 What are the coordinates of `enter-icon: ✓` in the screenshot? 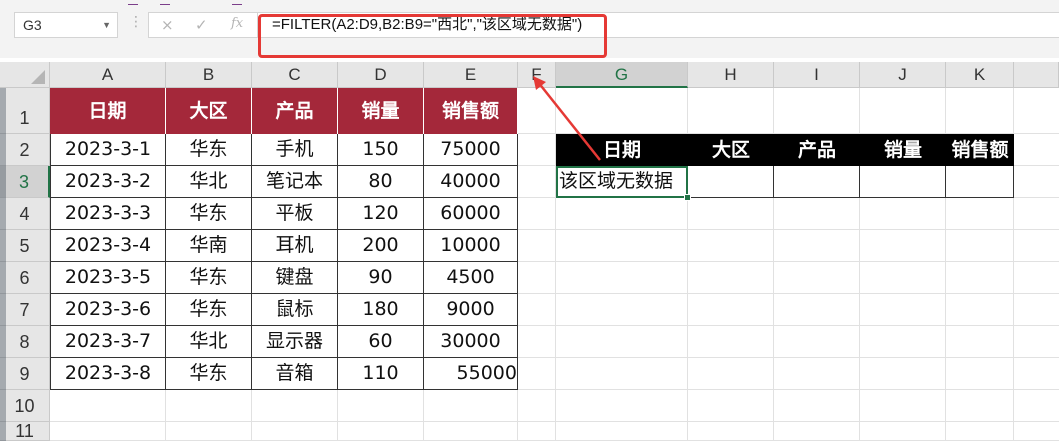 It's located at (201, 25).